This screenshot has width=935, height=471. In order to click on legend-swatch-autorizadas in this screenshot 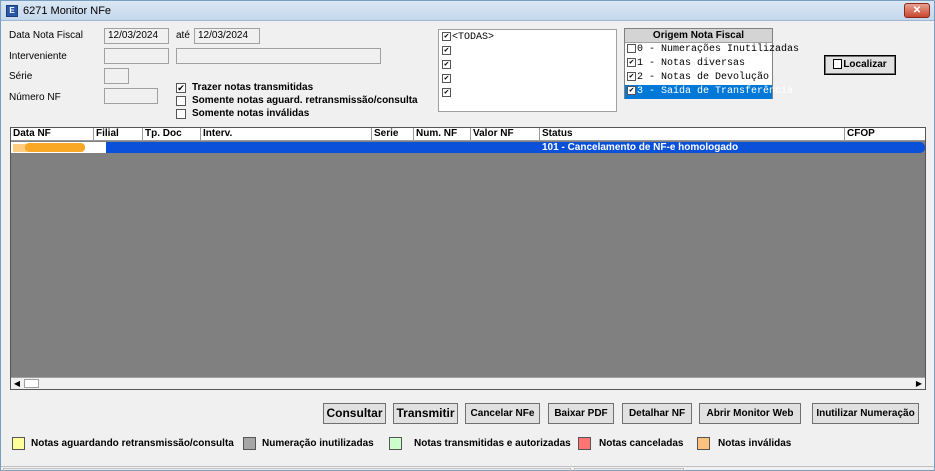, I will do `click(395, 443)`.